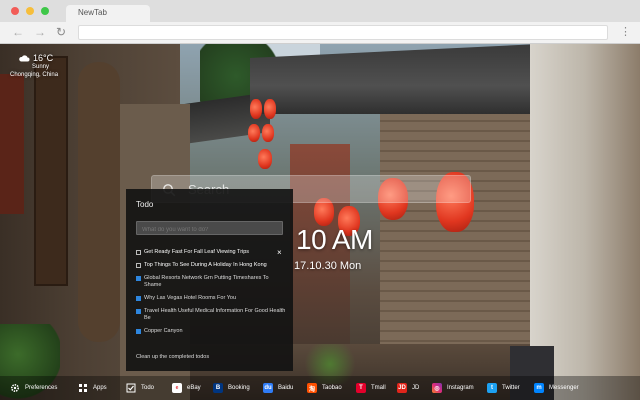 The image size is (640, 400). Describe the element at coordinates (100, 388) in the screenshot. I see `bottom-item-label: Apps` at that location.